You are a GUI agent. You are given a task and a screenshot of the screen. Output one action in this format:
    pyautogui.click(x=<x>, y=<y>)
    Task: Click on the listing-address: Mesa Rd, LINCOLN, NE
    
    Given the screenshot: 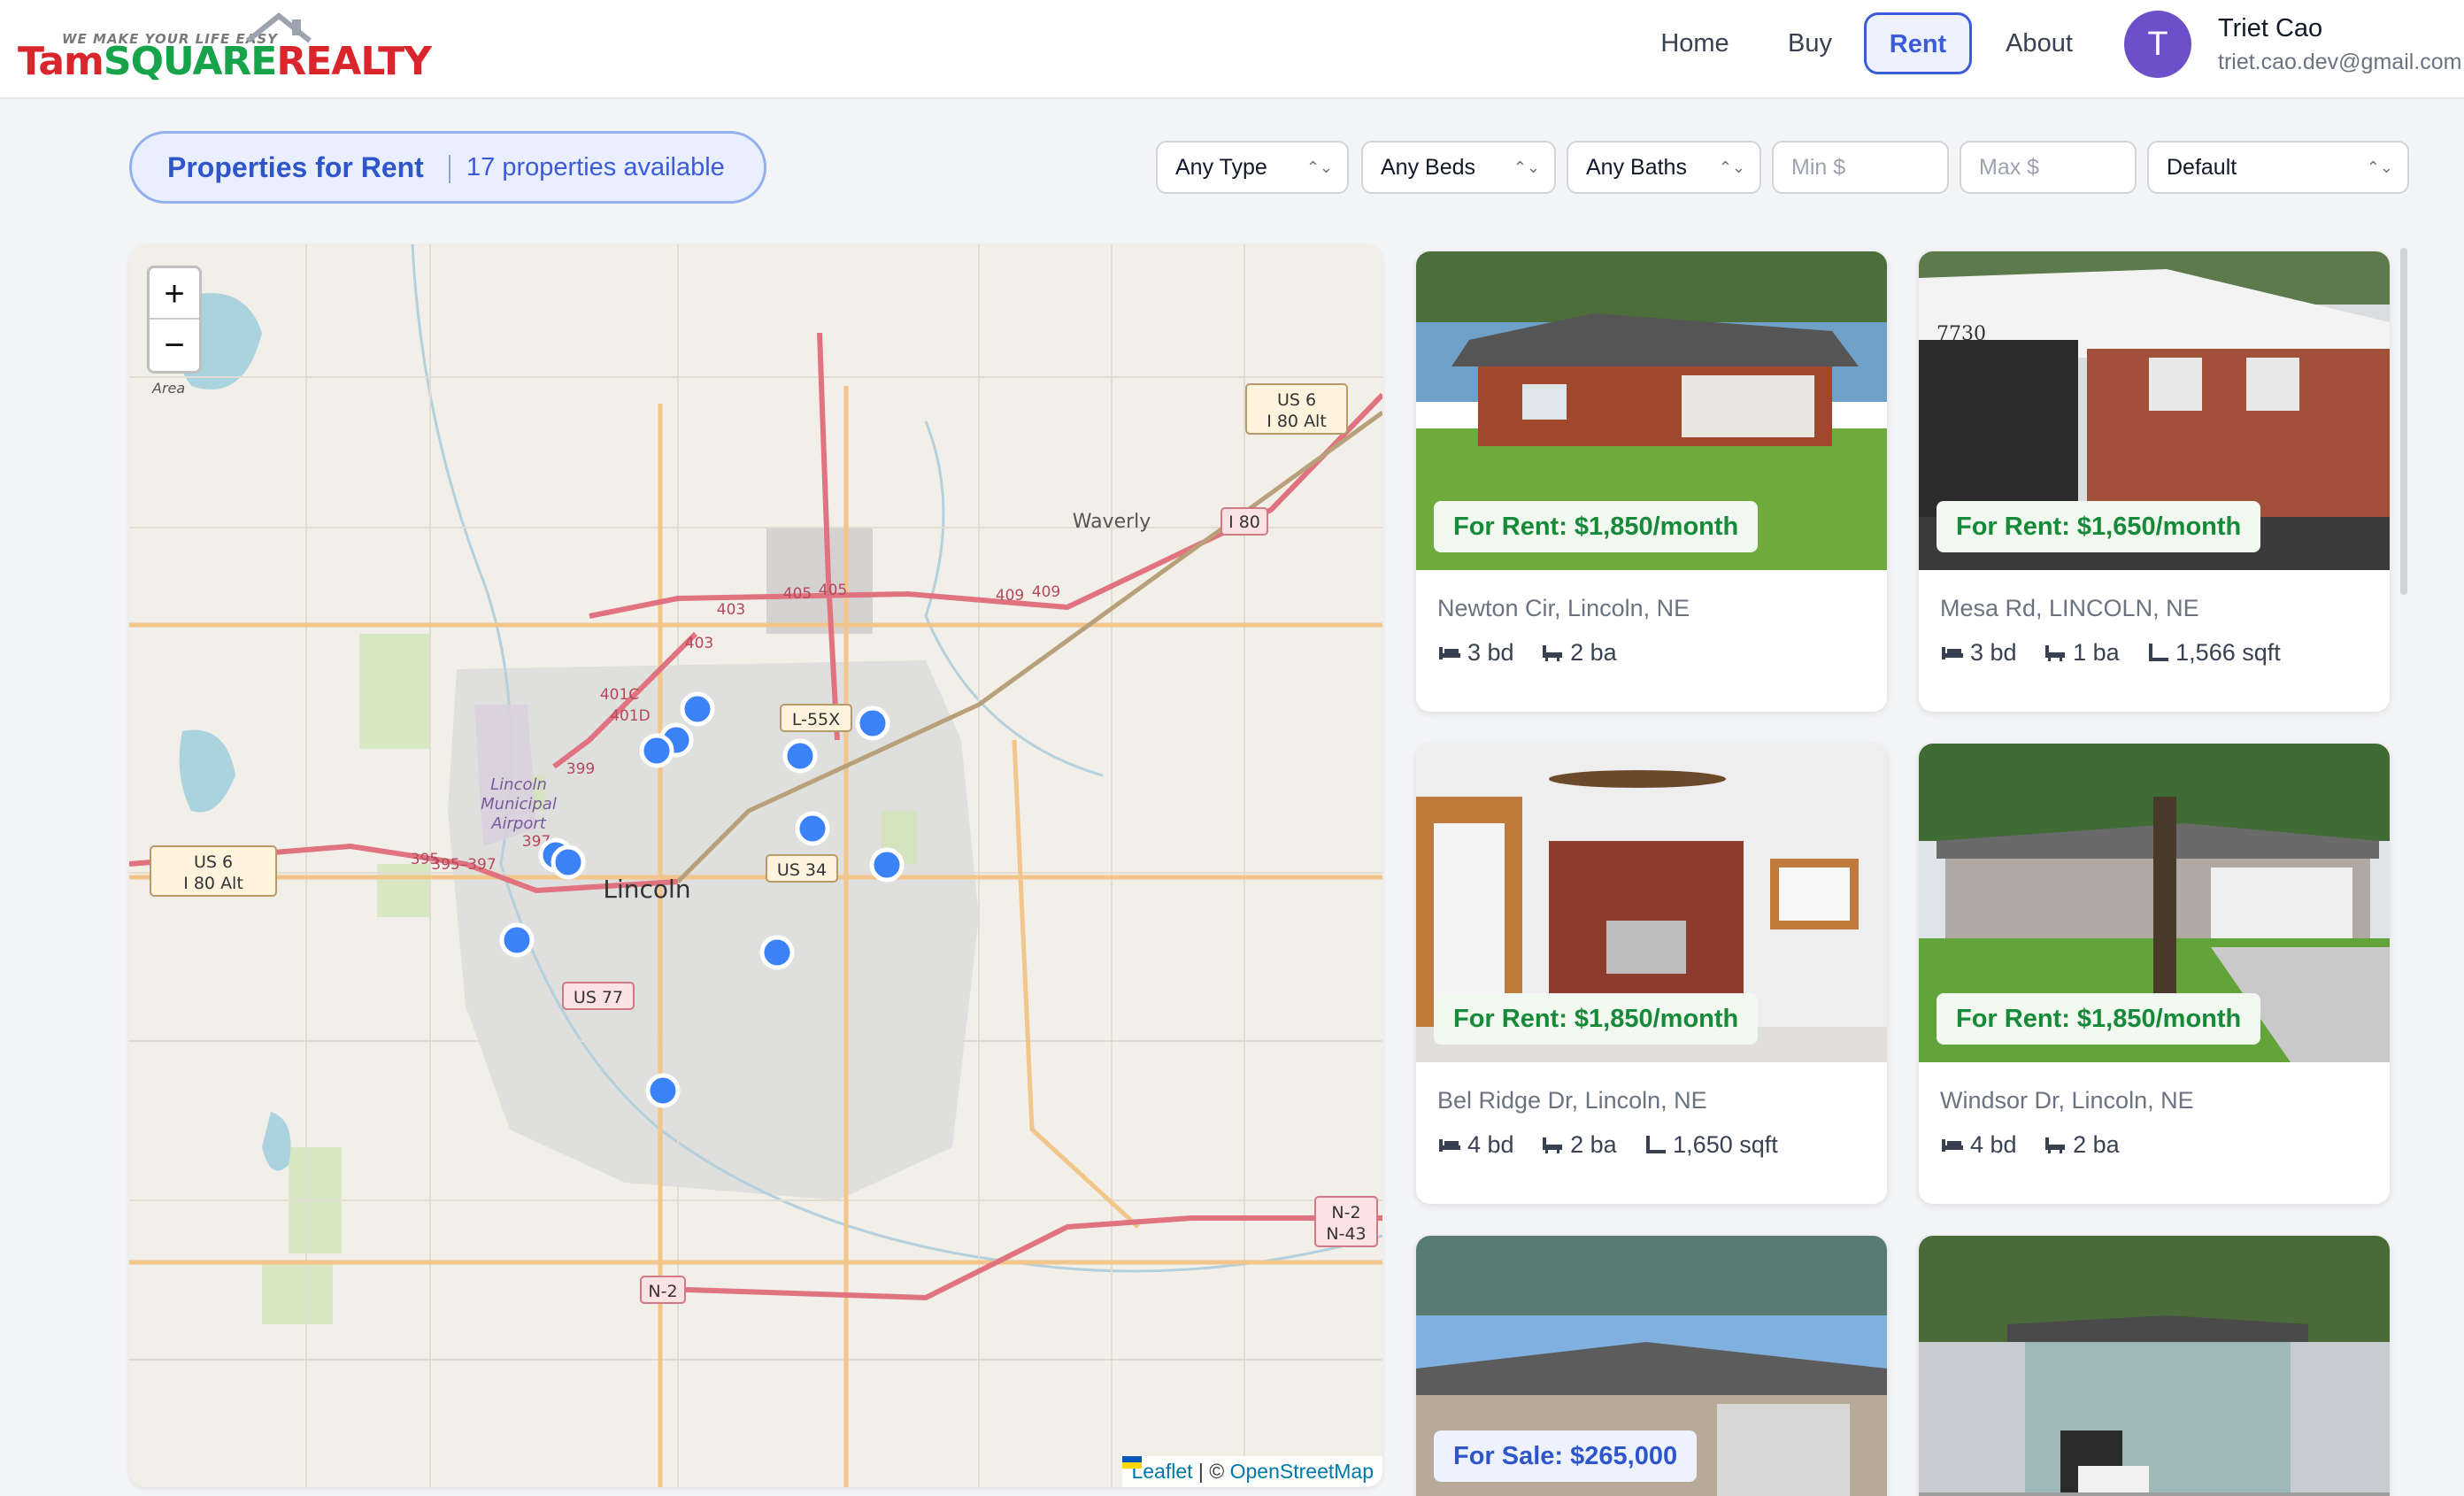 What is the action you would take?
    pyautogui.click(x=2069, y=608)
    